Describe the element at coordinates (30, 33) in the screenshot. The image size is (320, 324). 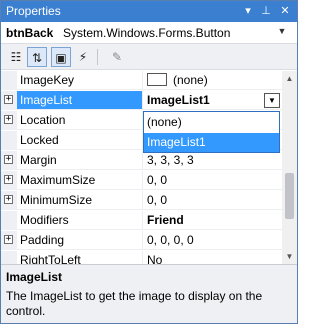
I see `object-name: btnBack` at that location.